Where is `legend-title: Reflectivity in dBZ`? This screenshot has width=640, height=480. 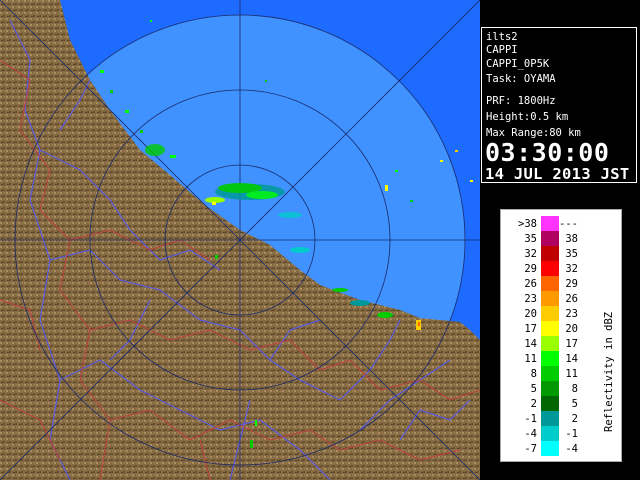
legend-title: Reflectivity in dBZ is located at coordinates (609, 372).